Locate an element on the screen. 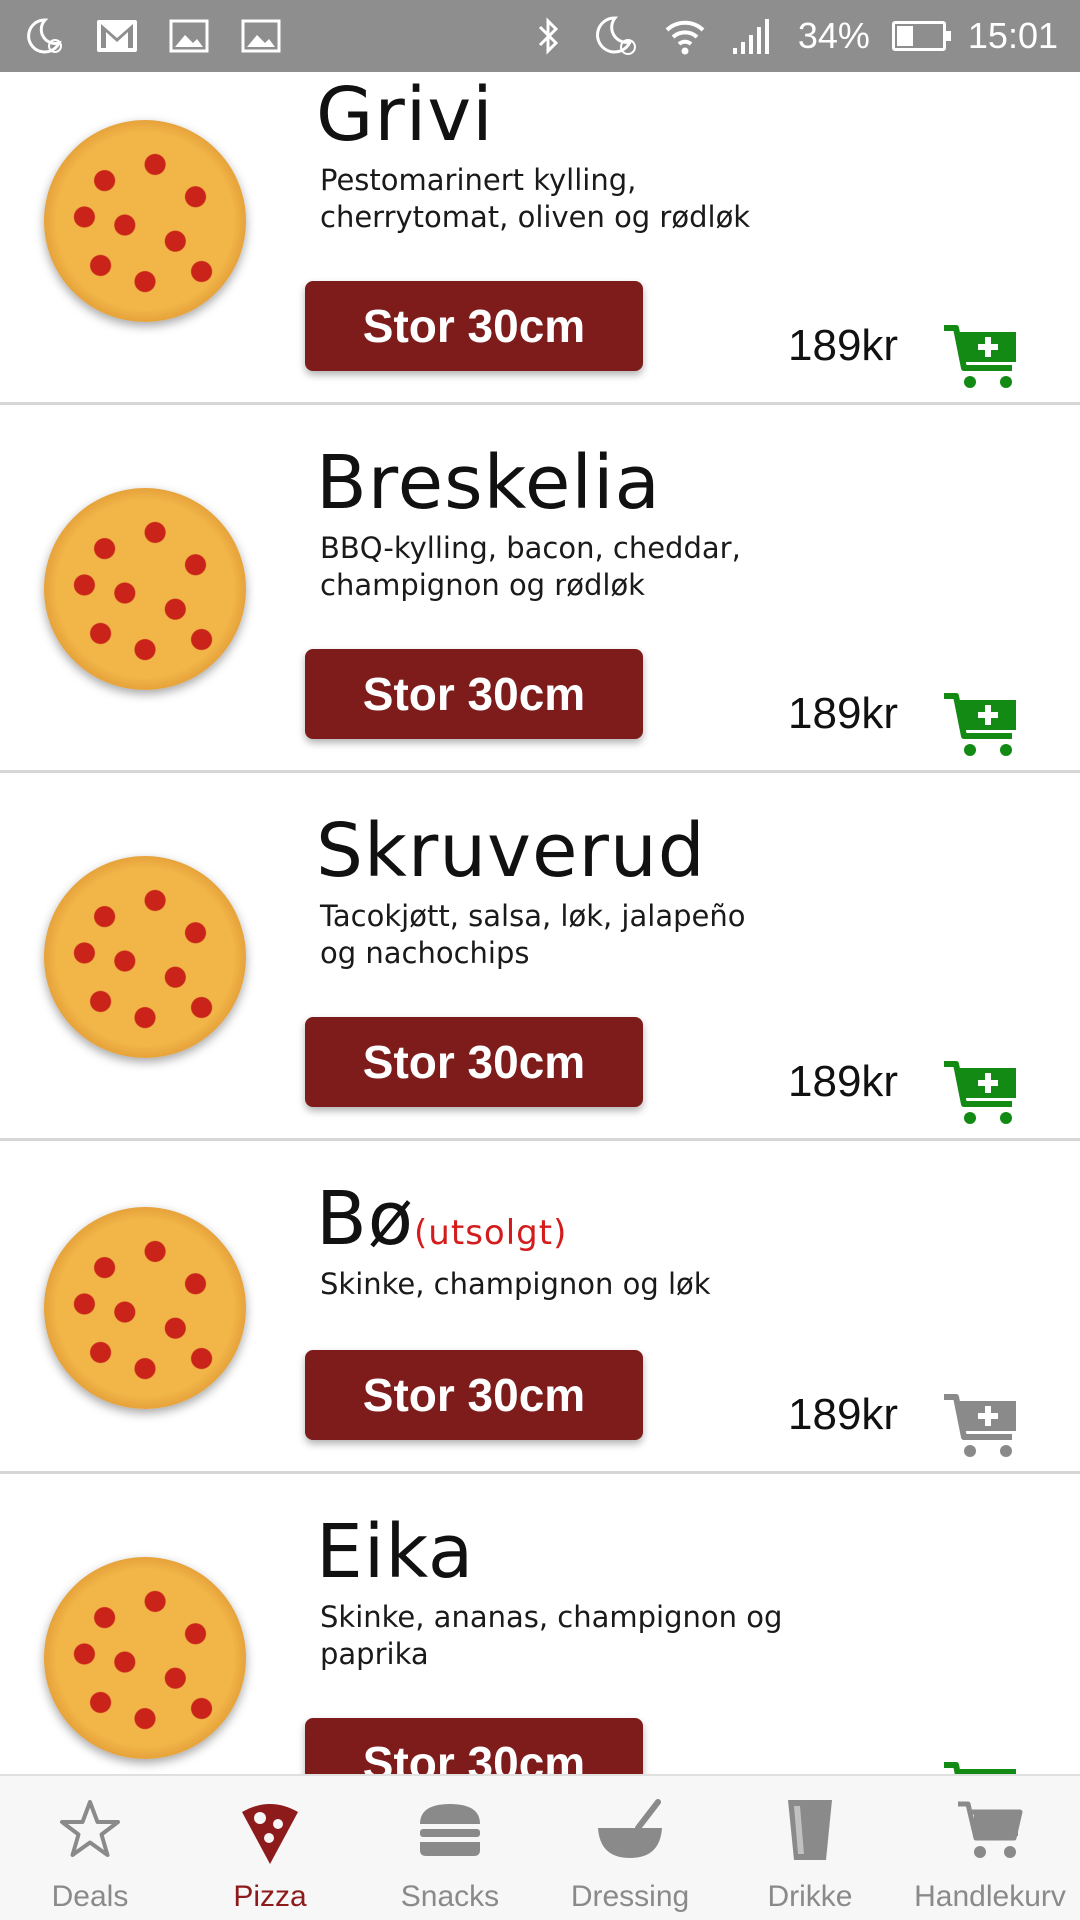 Image resolution: width=1080 pixels, height=1920 pixels. item-name: Grivi is located at coordinates (405, 115).